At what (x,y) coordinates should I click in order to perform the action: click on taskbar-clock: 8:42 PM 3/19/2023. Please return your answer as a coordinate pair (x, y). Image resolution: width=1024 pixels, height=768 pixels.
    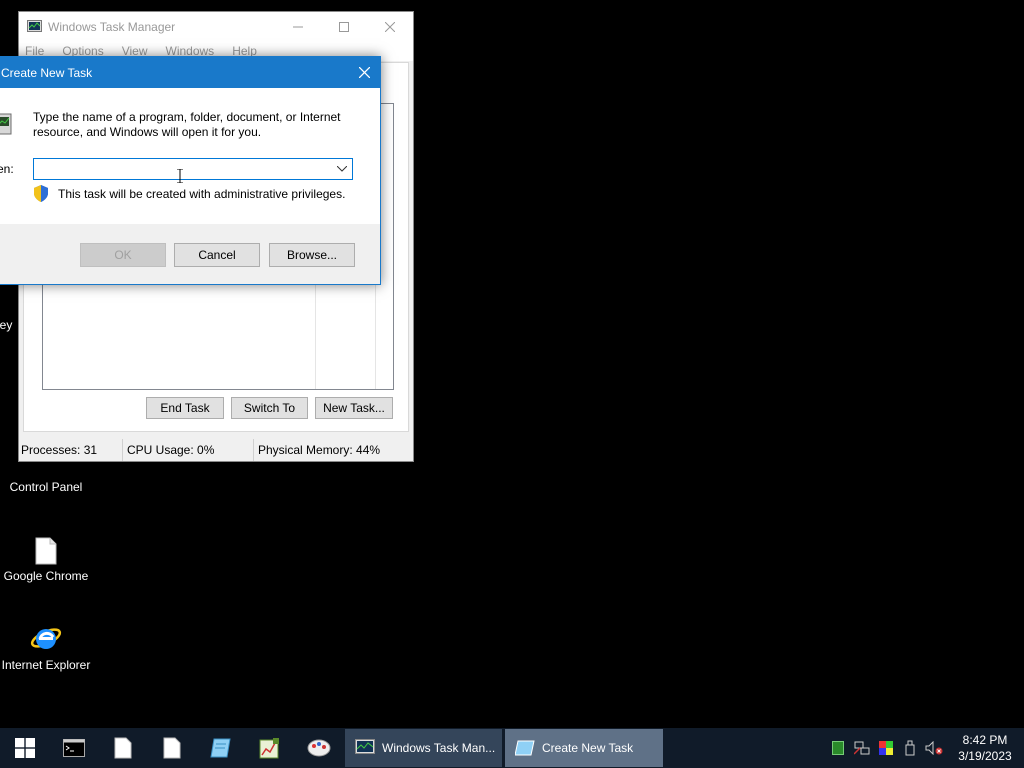
    Looking at the image, I should click on (985, 748).